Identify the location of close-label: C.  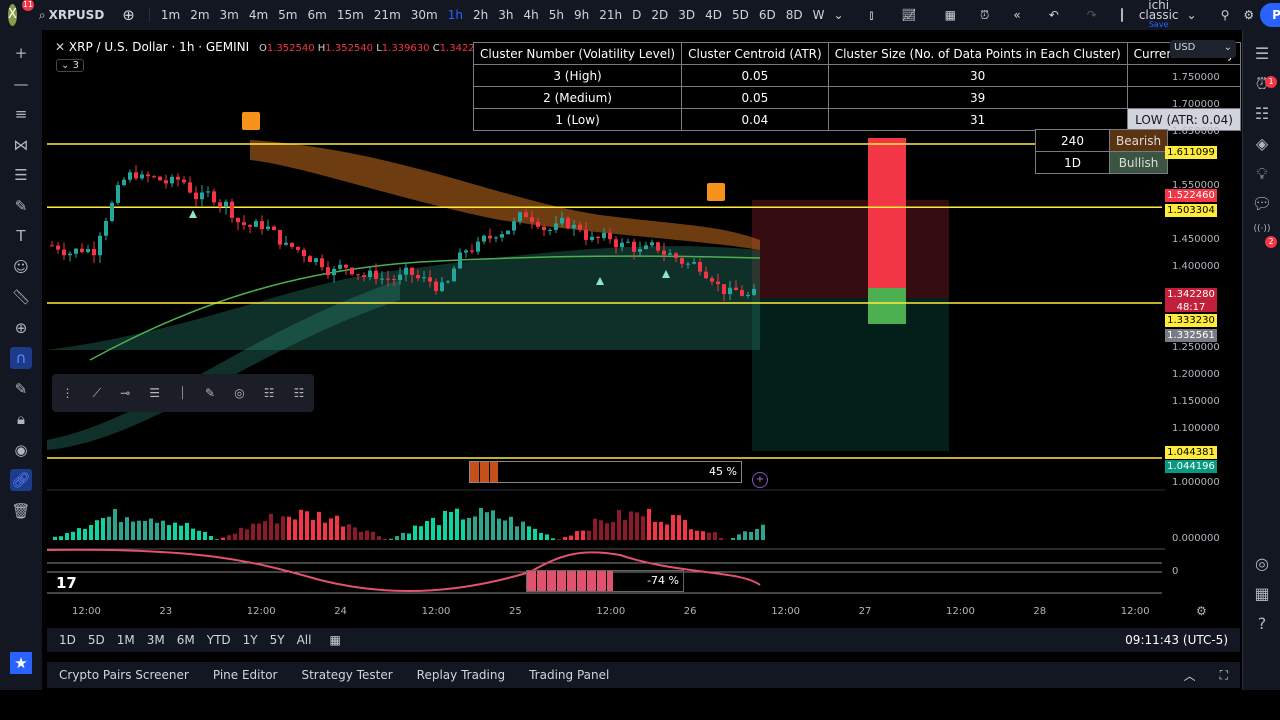
(436, 48).